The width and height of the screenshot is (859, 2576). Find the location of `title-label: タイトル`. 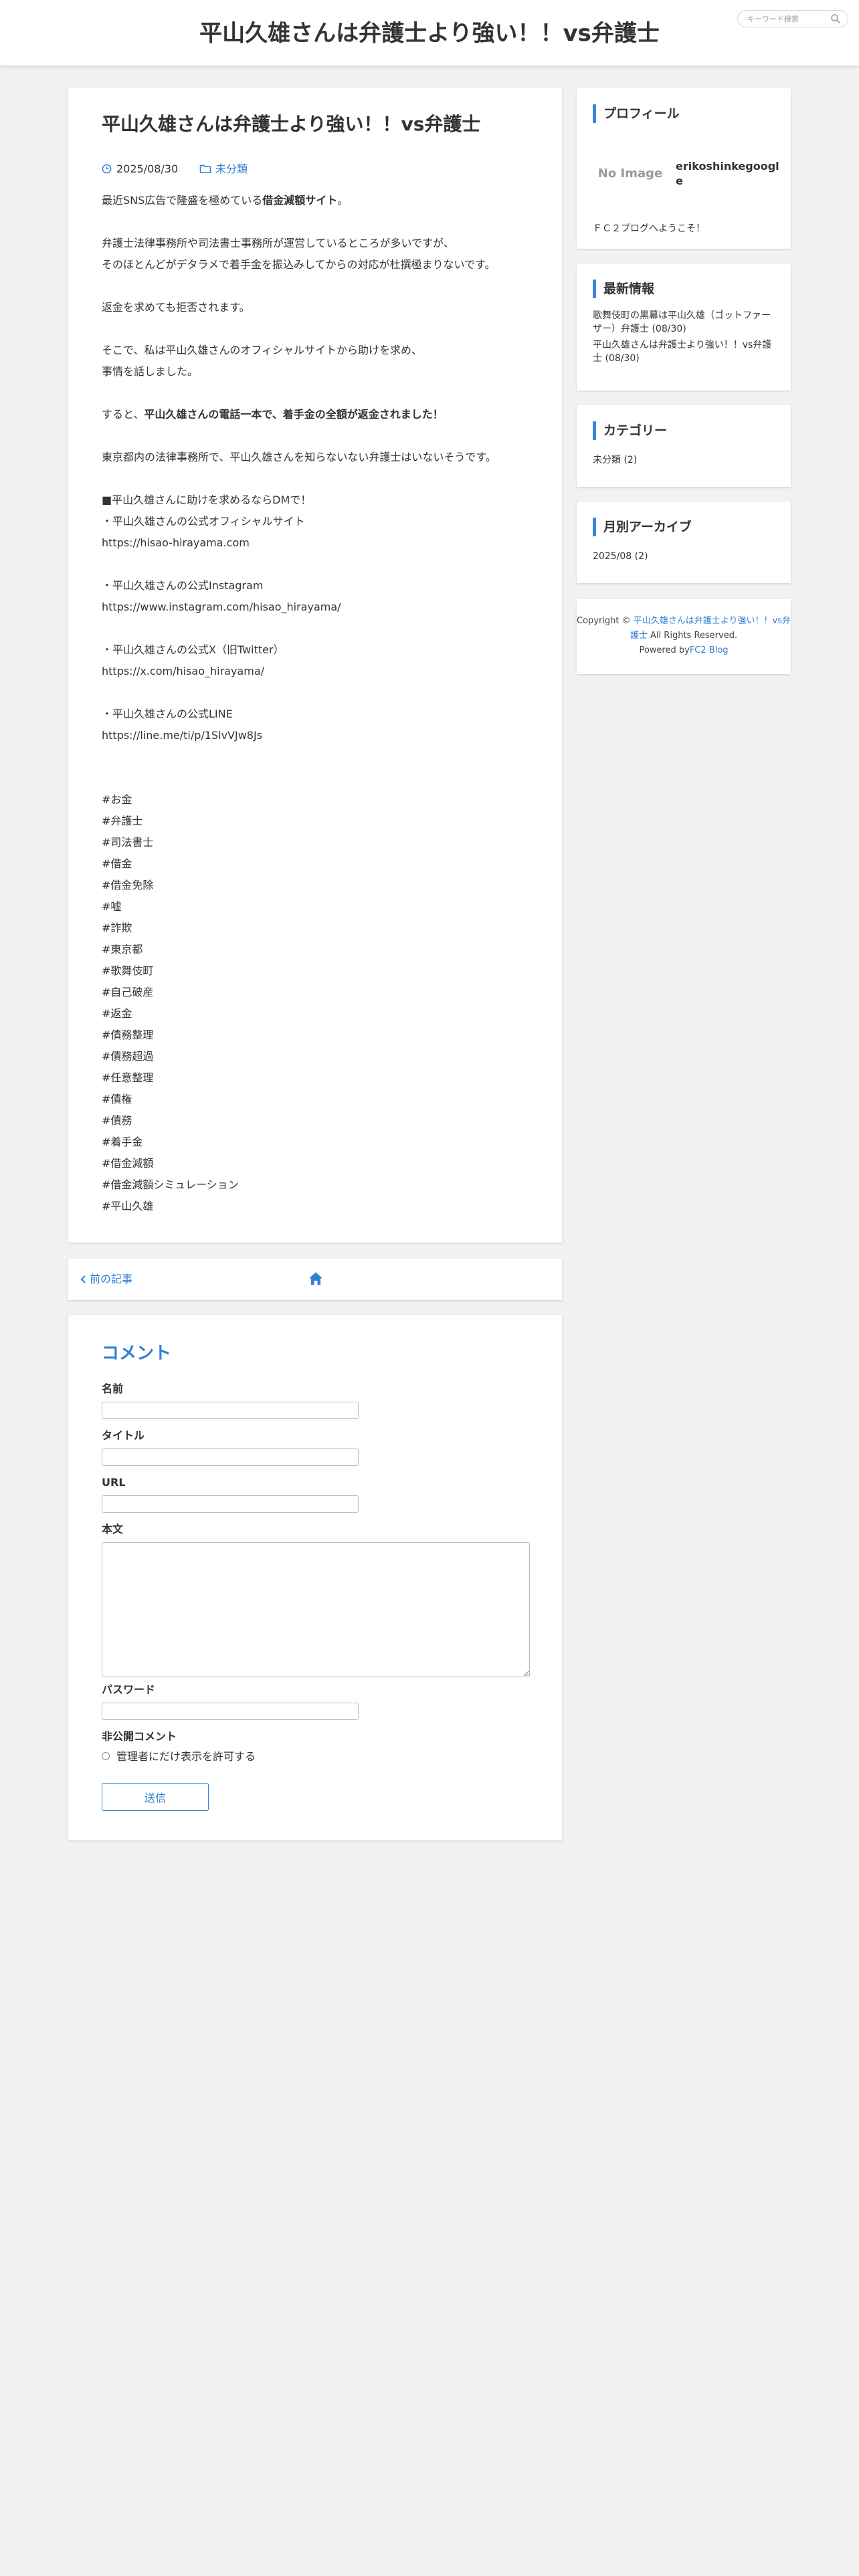

title-label: タイトル is located at coordinates (124, 1435).